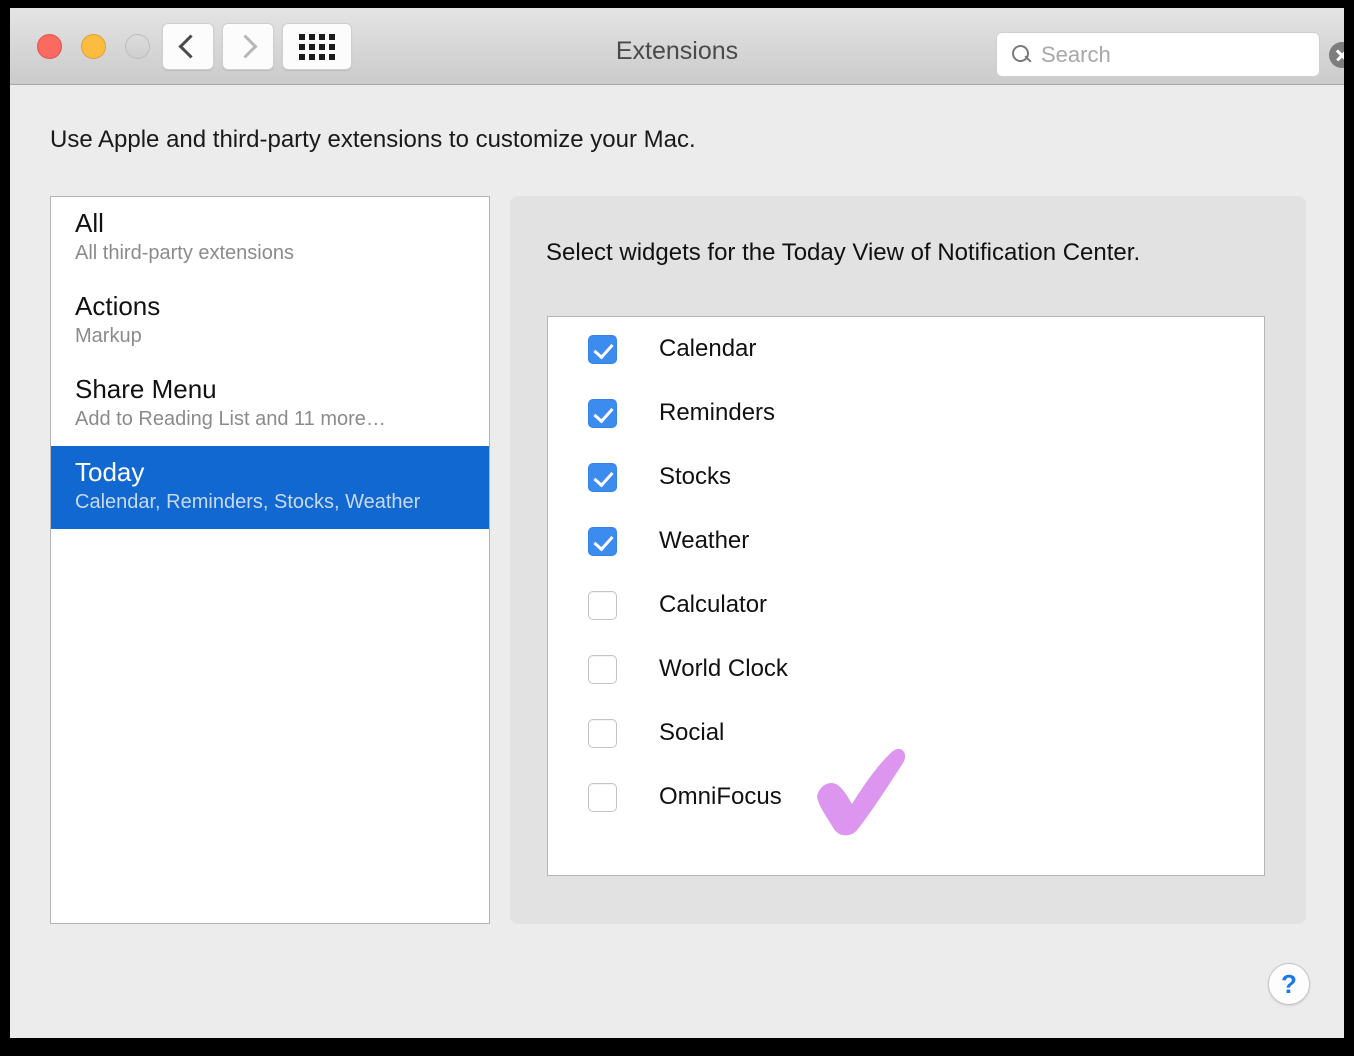 The image size is (1354, 1056). I want to click on widget-label: Weather, so click(704, 540).